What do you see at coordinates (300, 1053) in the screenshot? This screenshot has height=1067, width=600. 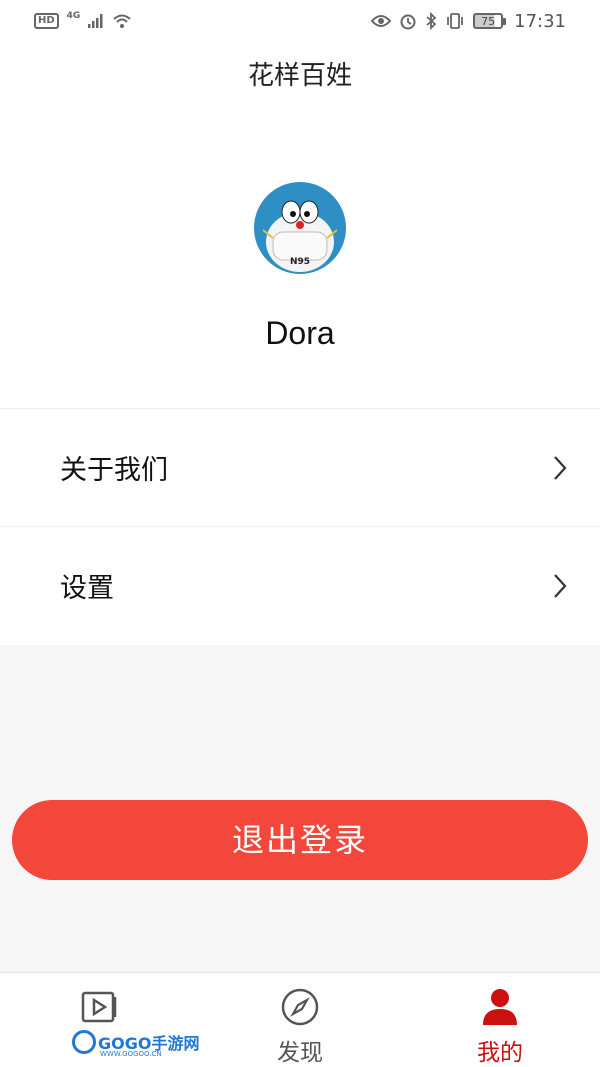 I see `tab-label: 发现` at bounding box center [300, 1053].